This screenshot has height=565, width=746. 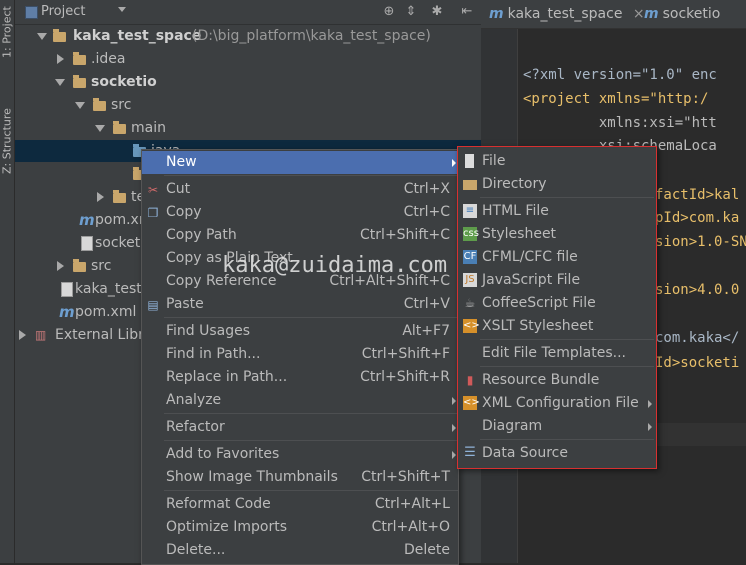 I want to click on code-line-7: sion>1.0-SN, so click(x=700, y=242).